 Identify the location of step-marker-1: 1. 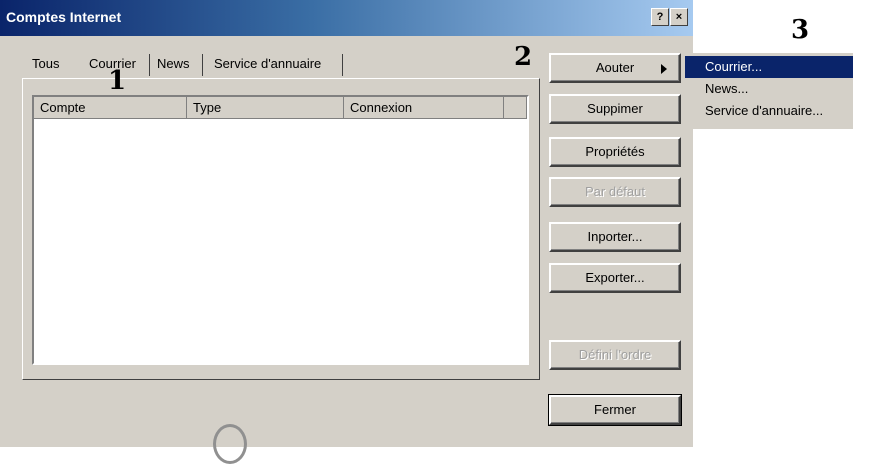
(117, 81).